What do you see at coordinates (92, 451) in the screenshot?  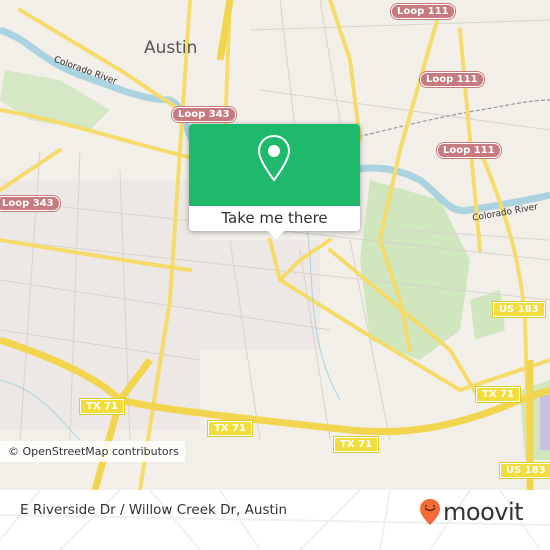 I see `map-attribution: © OpenStreetMap contributors` at bounding box center [92, 451].